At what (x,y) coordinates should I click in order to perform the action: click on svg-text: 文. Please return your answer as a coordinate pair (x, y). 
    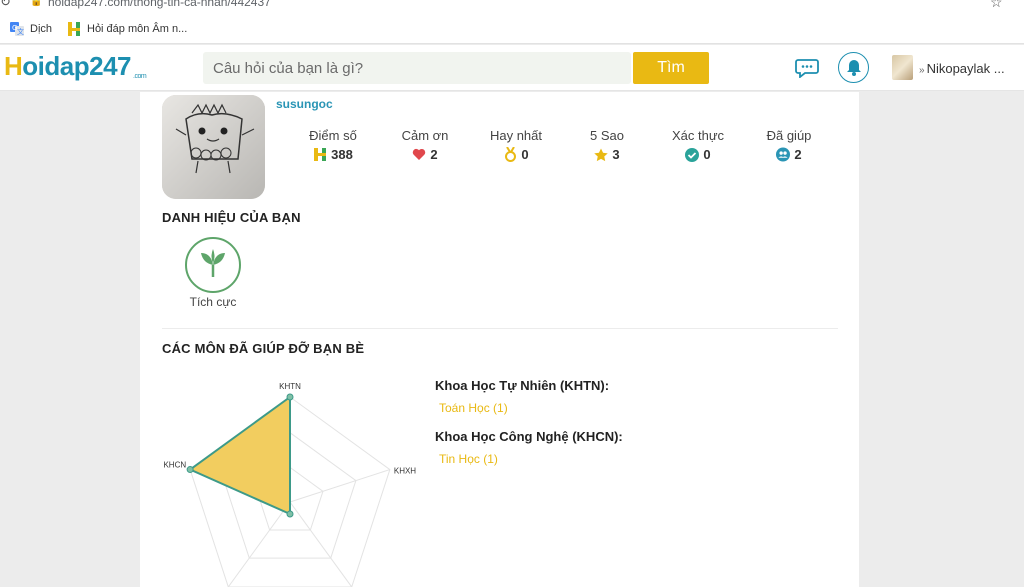
    Looking at the image, I should click on (20, 31).